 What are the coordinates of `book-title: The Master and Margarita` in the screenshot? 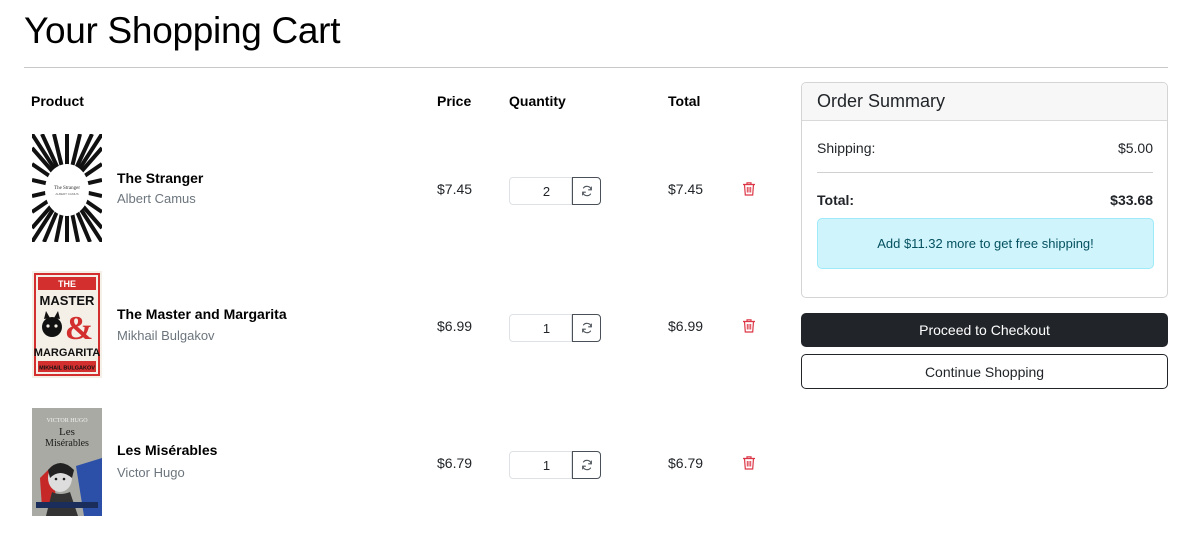 It's located at (202, 314).